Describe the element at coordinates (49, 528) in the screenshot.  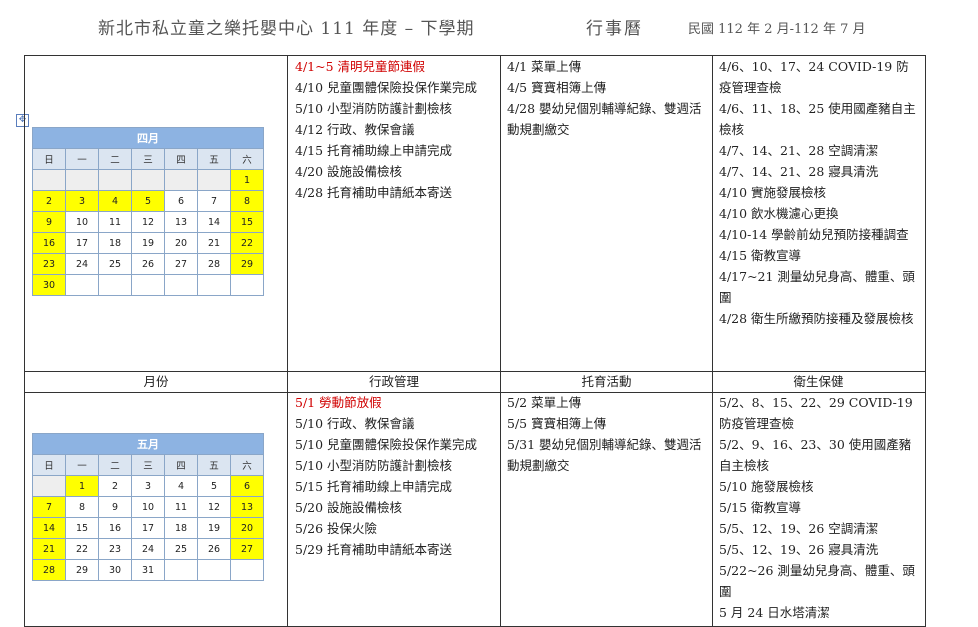
I see `calendar-day: 14` at that location.